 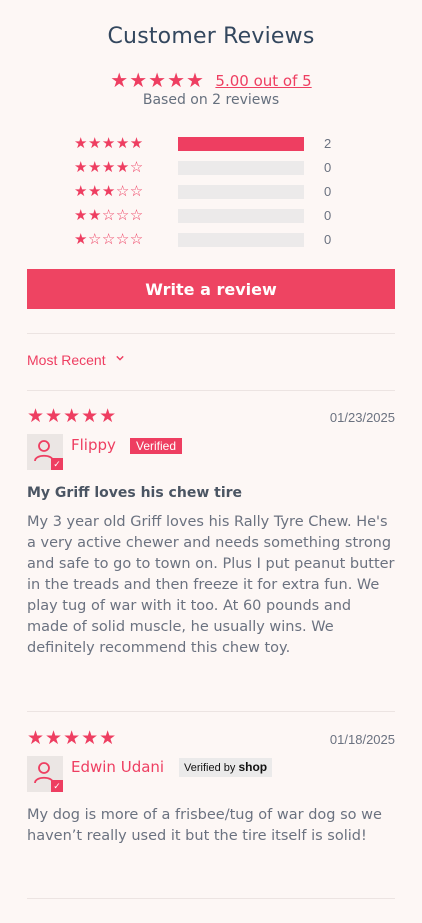 I want to click on verified-by-text: Verified by, so click(x=210, y=768).